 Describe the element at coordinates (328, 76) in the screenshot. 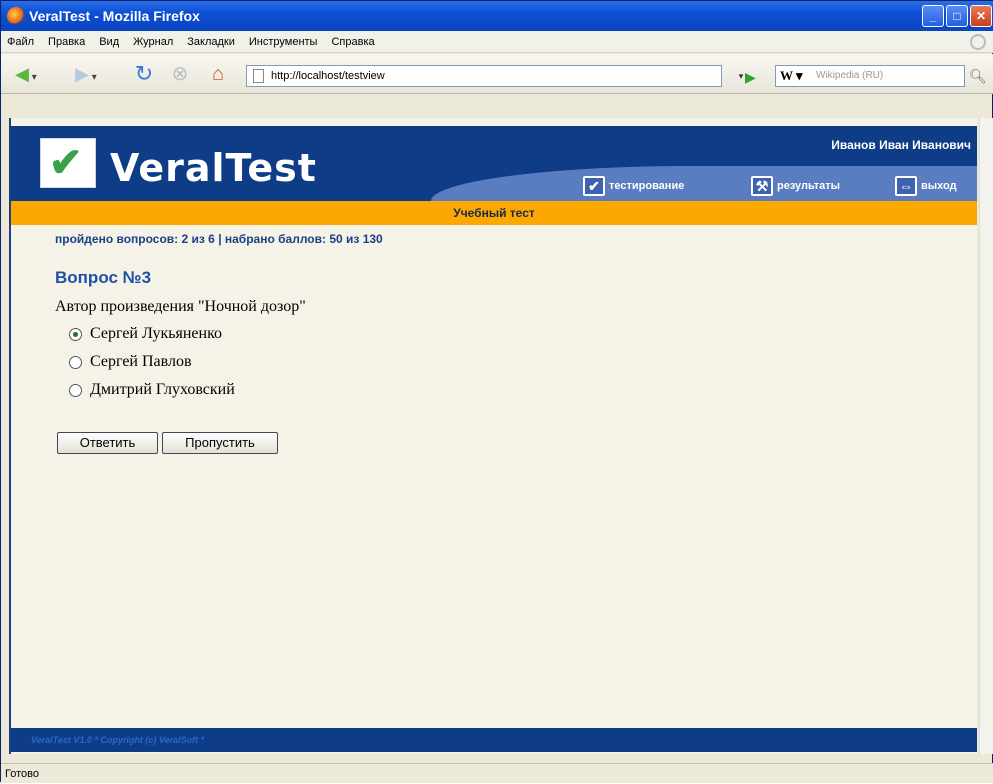

I see `url-text: http://localhost/testview` at that location.